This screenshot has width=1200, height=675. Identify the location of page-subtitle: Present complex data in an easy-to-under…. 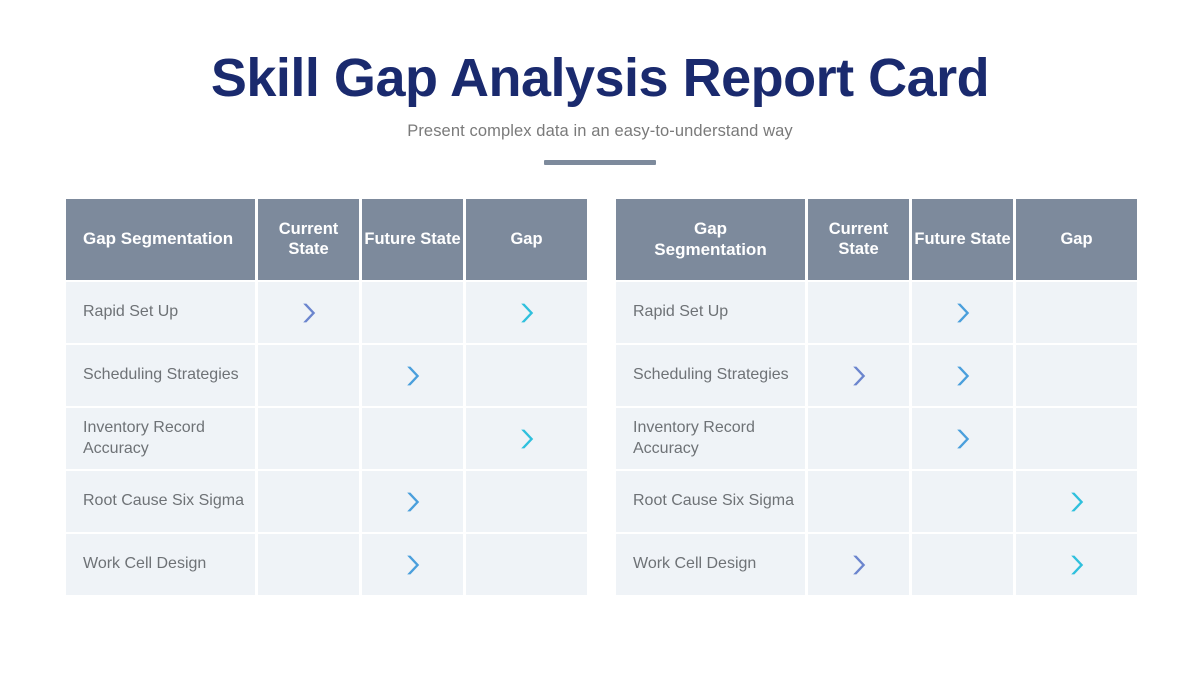
(600, 131).